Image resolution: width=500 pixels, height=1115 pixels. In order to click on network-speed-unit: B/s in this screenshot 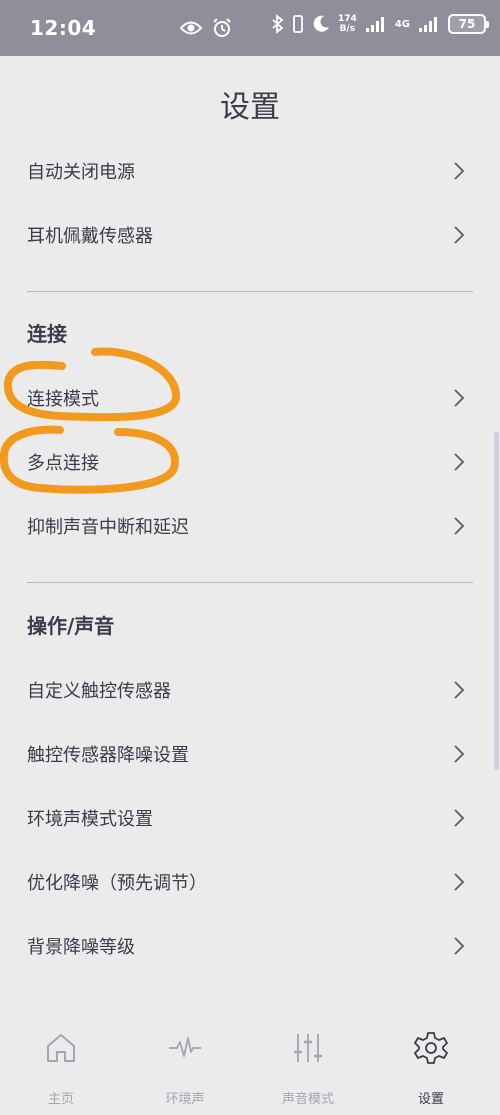, I will do `click(347, 29)`.